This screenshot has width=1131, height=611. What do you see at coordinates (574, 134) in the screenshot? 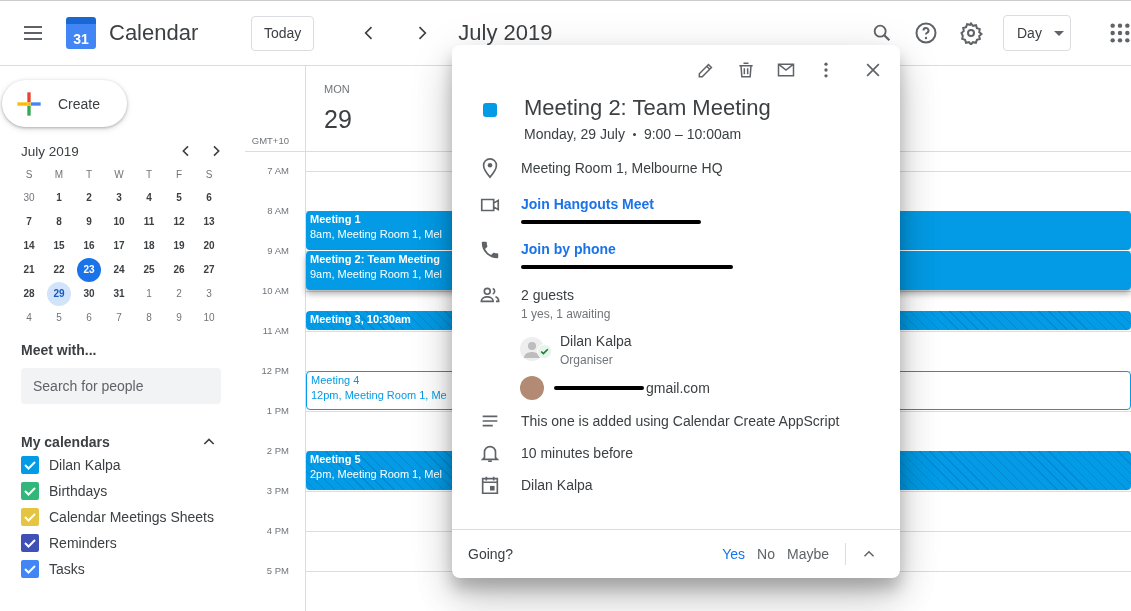
I see `event-date: Monday, 29 July` at bounding box center [574, 134].